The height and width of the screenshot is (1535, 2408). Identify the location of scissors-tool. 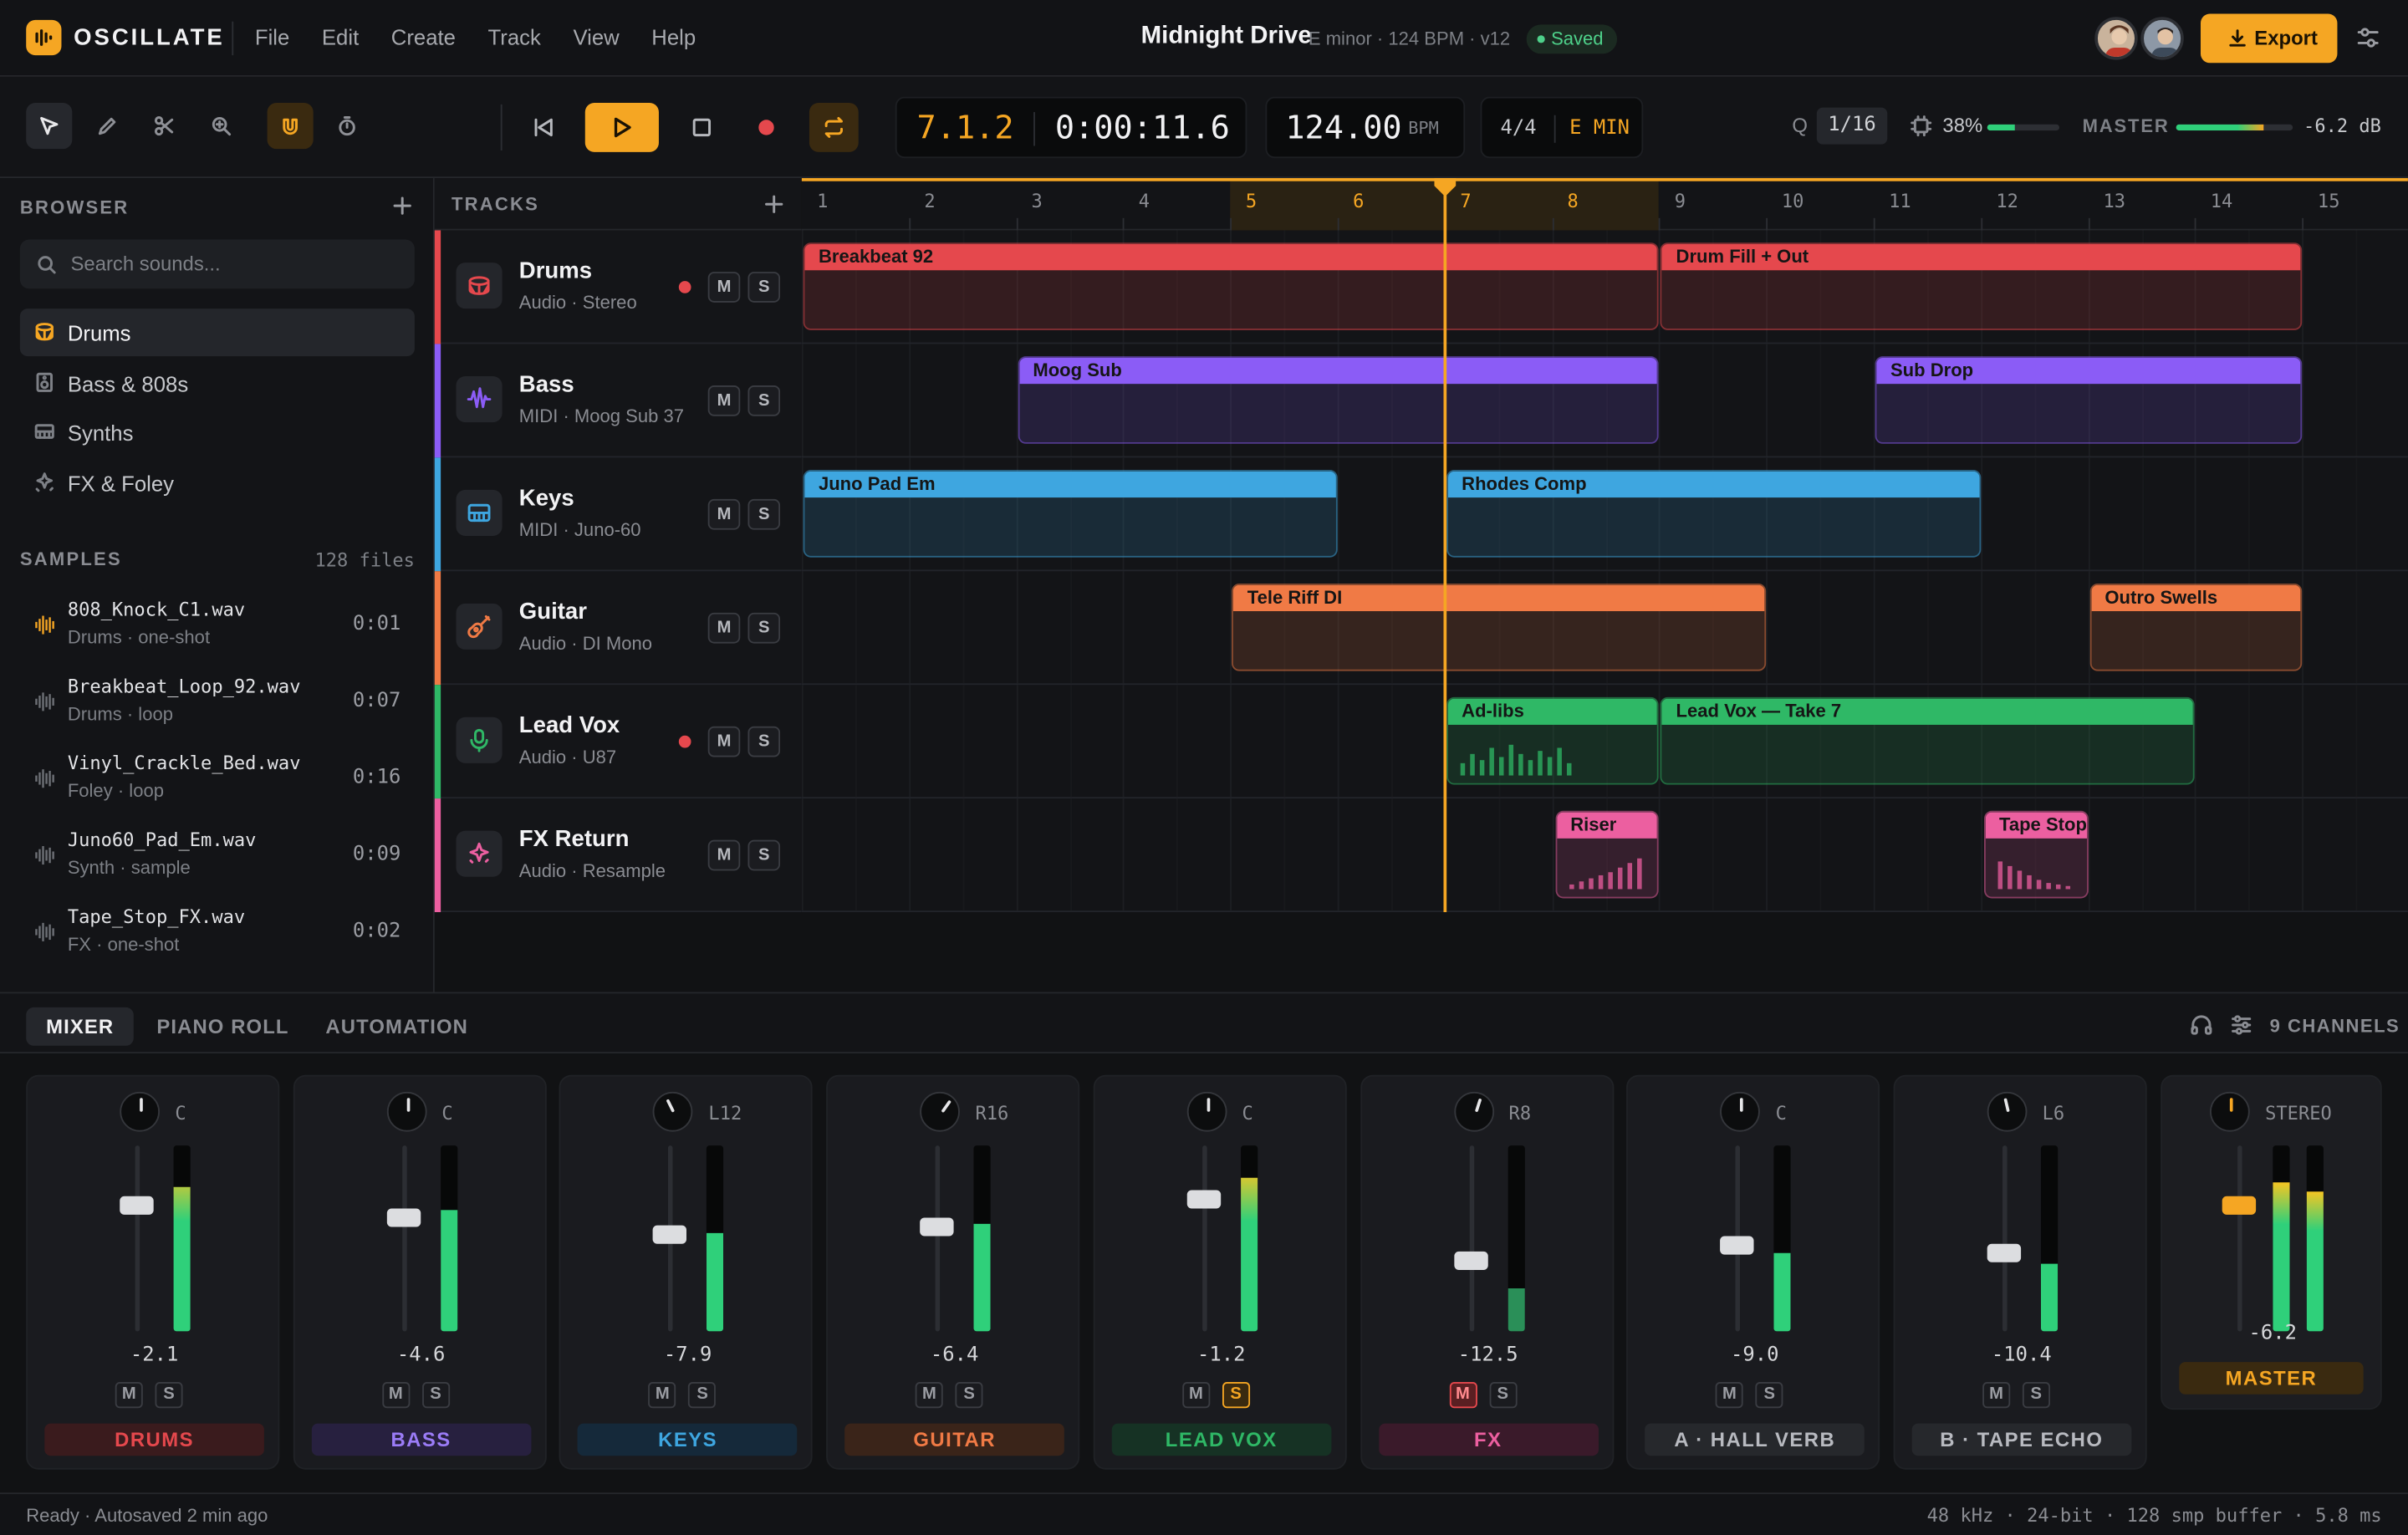
(164, 126).